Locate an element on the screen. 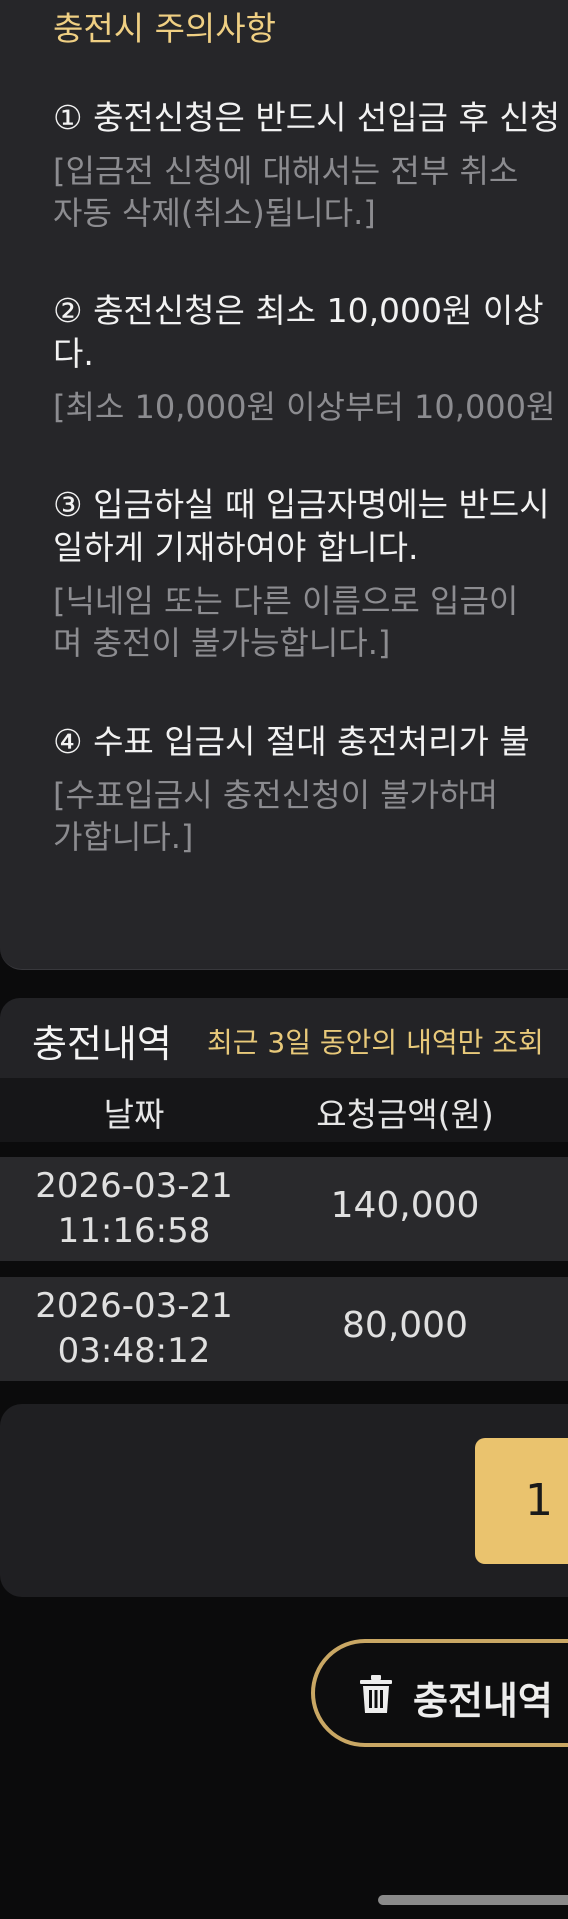  history-subtitle: 최근 3일 동안의 내역만 조회 is located at coordinates (375, 1042).